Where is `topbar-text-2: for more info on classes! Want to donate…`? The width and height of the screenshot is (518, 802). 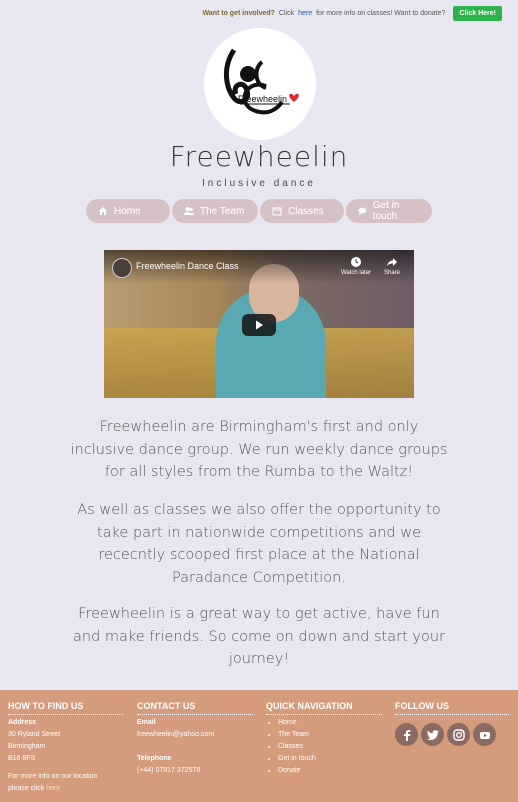
topbar-text-2: for more info on classes! Want to donate… is located at coordinates (381, 13).